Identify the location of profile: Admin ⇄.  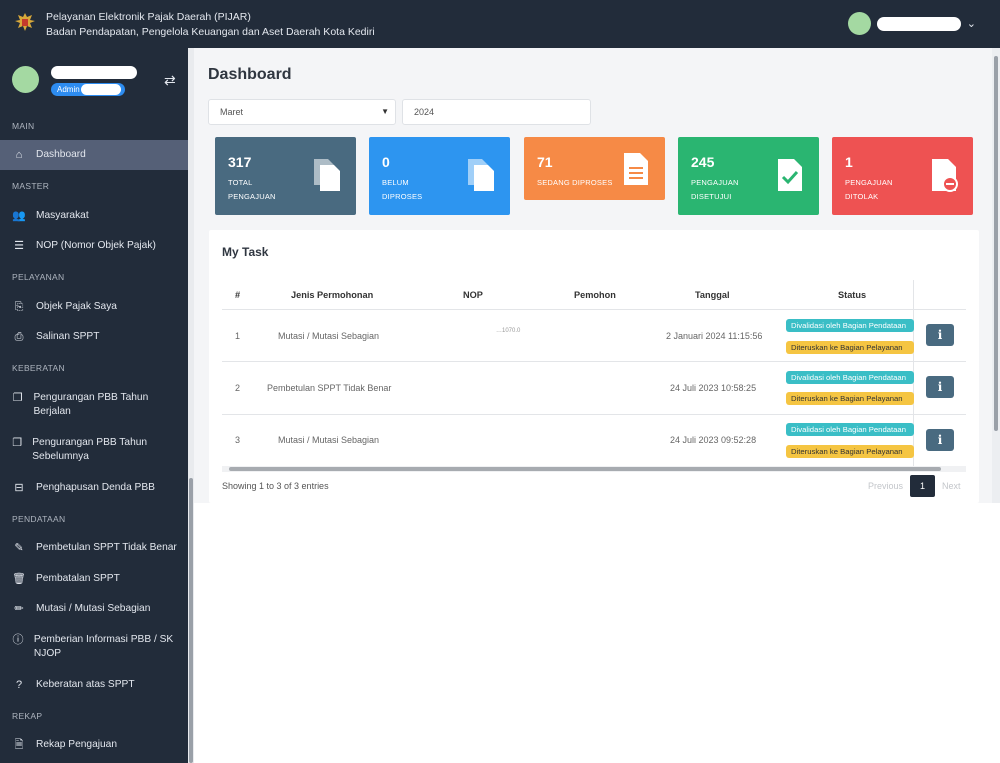
(97, 84).